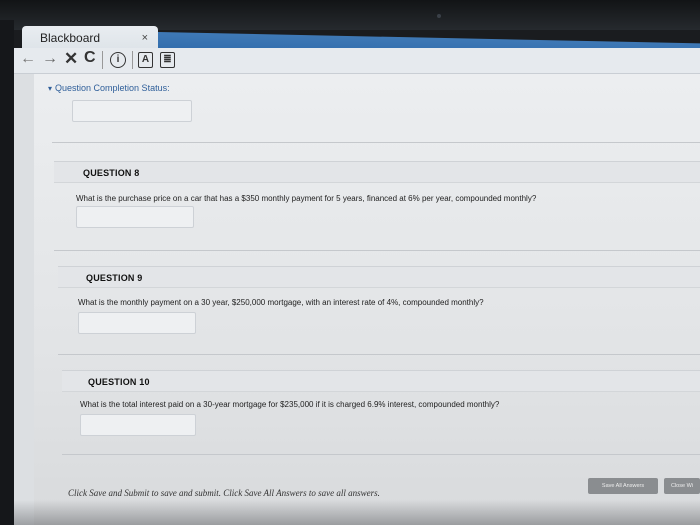  I want to click on back-arrow-icon: ←, so click(28, 59).